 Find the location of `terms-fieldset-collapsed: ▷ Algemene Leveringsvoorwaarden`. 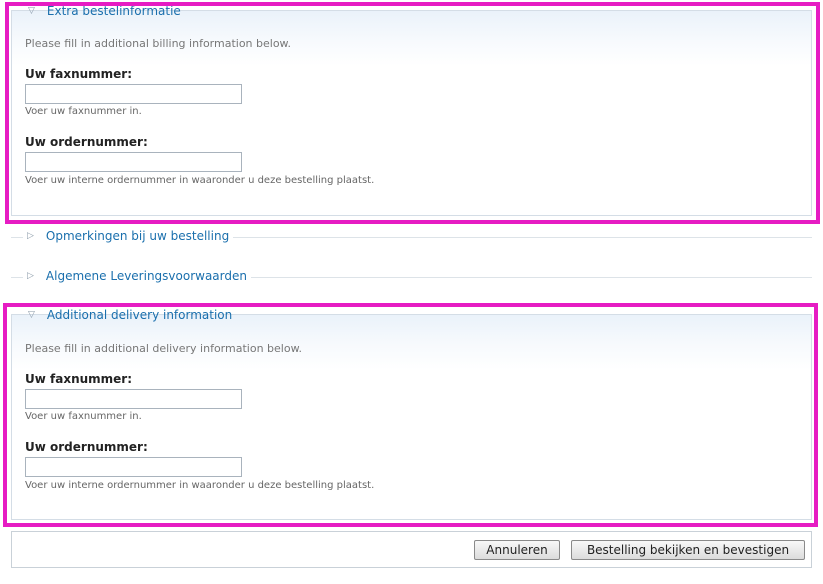

terms-fieldset-collapsed: ▷ Algemene Leveringsvoorwaarden is located at coordinates (411, 277).